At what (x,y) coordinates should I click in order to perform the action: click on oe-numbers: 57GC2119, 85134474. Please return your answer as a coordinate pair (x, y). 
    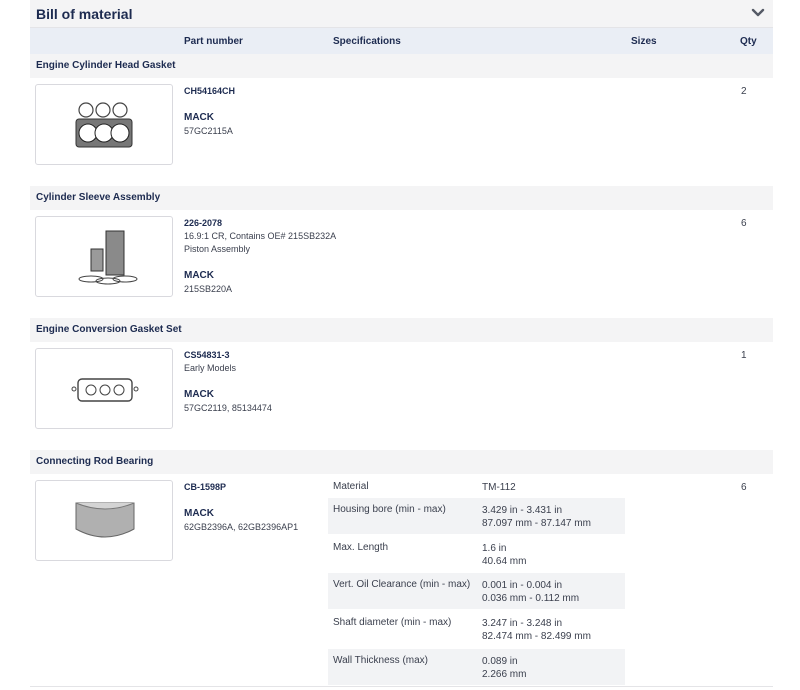
    Looking at the image, I should click on (228, 408).